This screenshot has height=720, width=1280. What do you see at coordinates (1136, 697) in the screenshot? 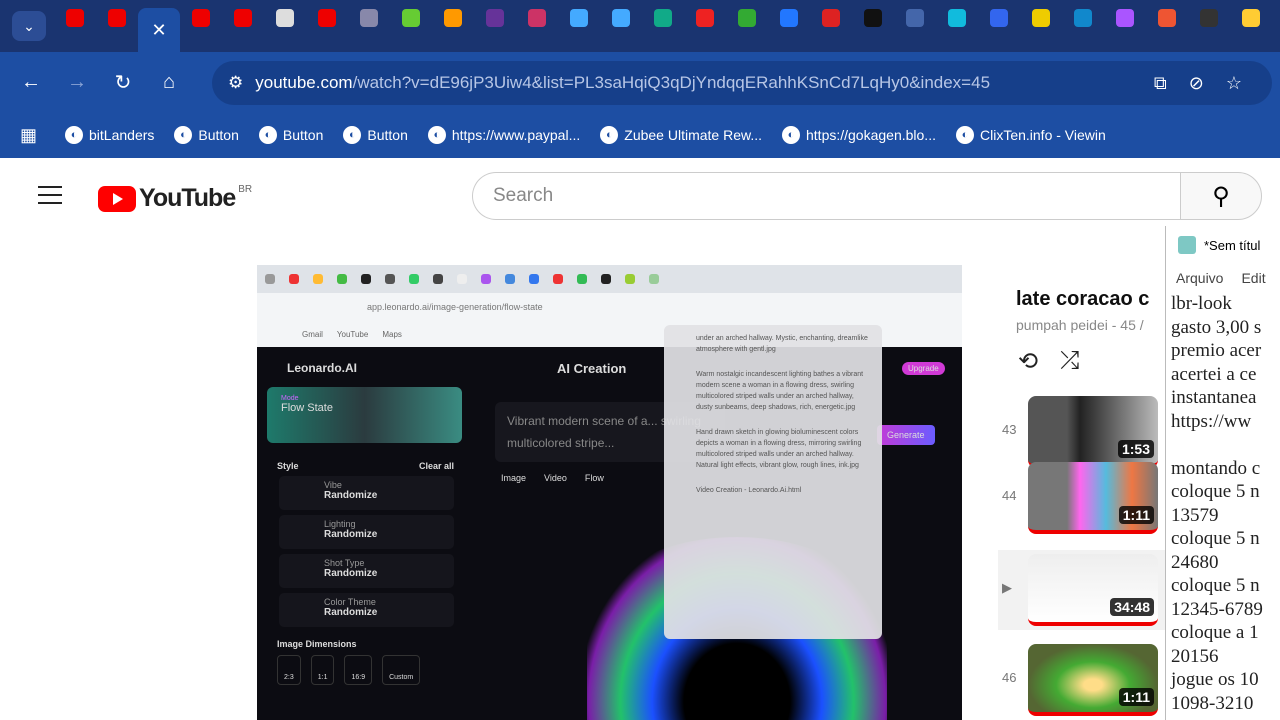
I see `video-duration: 1:11` at bounding box center [1136, 697].